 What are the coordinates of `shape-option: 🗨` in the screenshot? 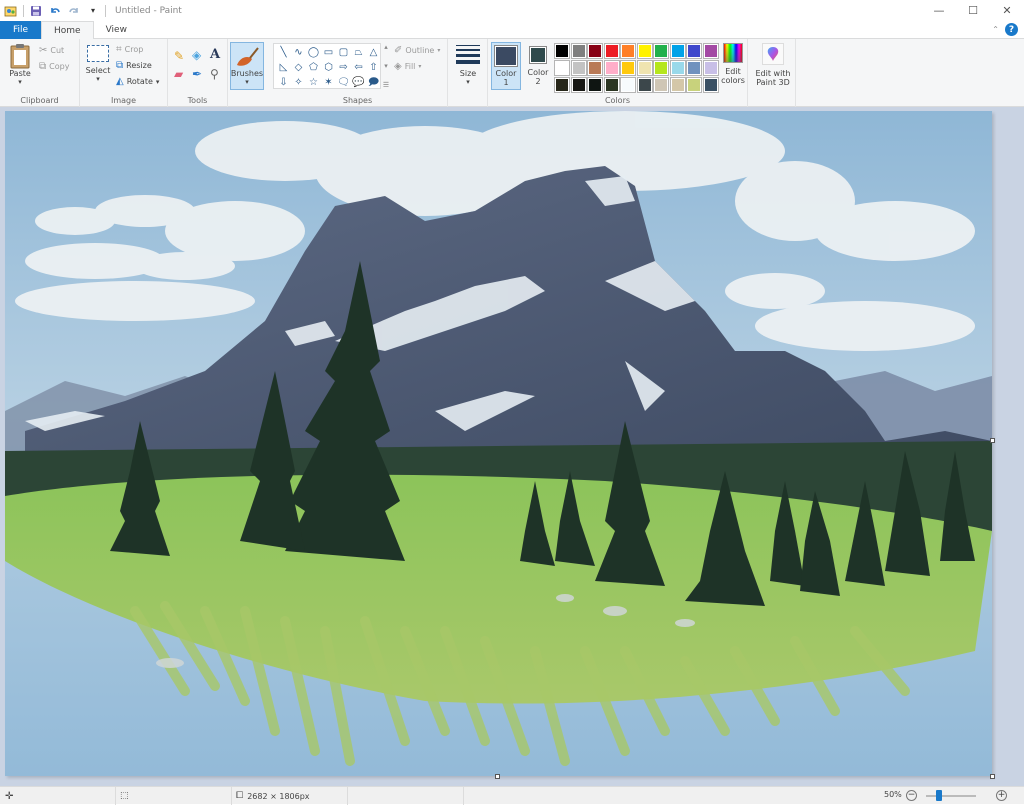 It's located at (343, 82).